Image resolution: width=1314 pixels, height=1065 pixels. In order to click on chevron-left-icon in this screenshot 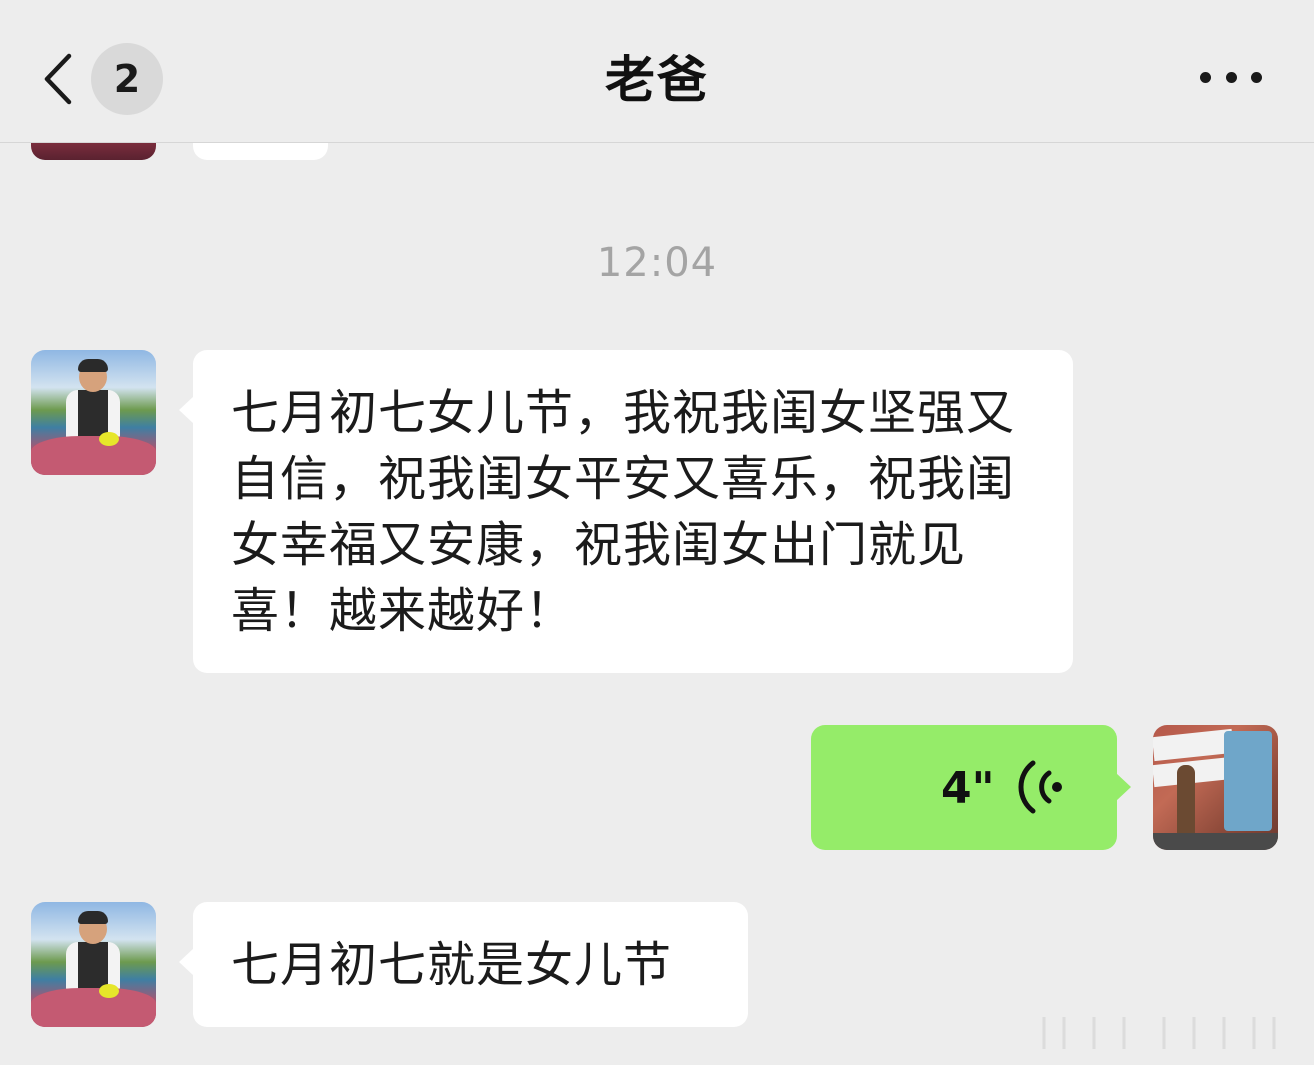, I will do `click(58, 79)`.